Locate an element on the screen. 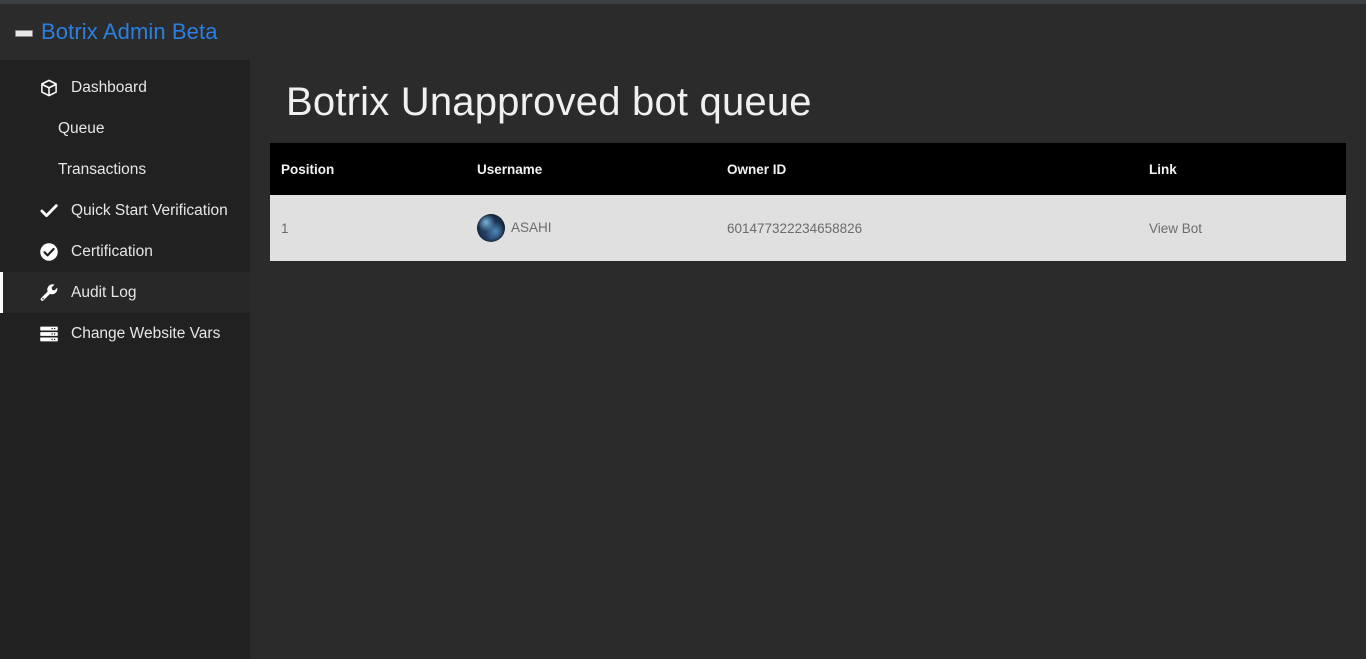 The image size is (1366, 659). table-header: Position Username Owner ID Link is located at coordinates (808, 169).